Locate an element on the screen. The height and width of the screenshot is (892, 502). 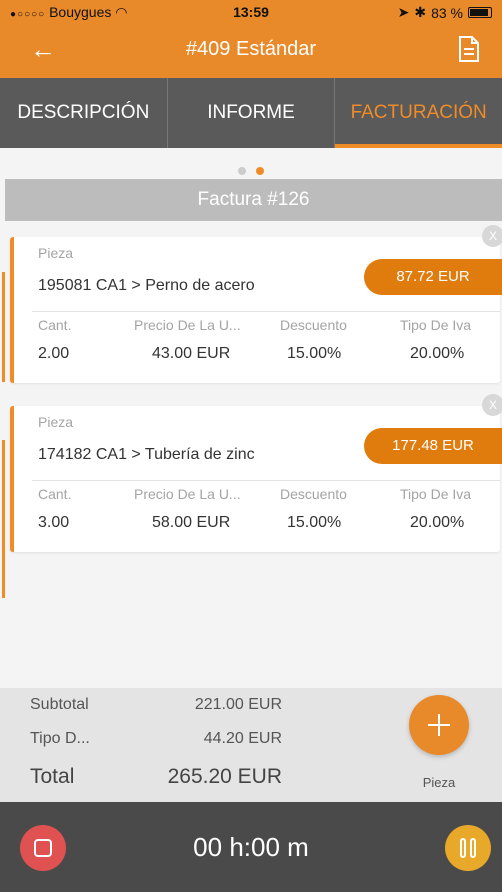
subtotal-label: Subtotal is located at coordinates (59, 704).